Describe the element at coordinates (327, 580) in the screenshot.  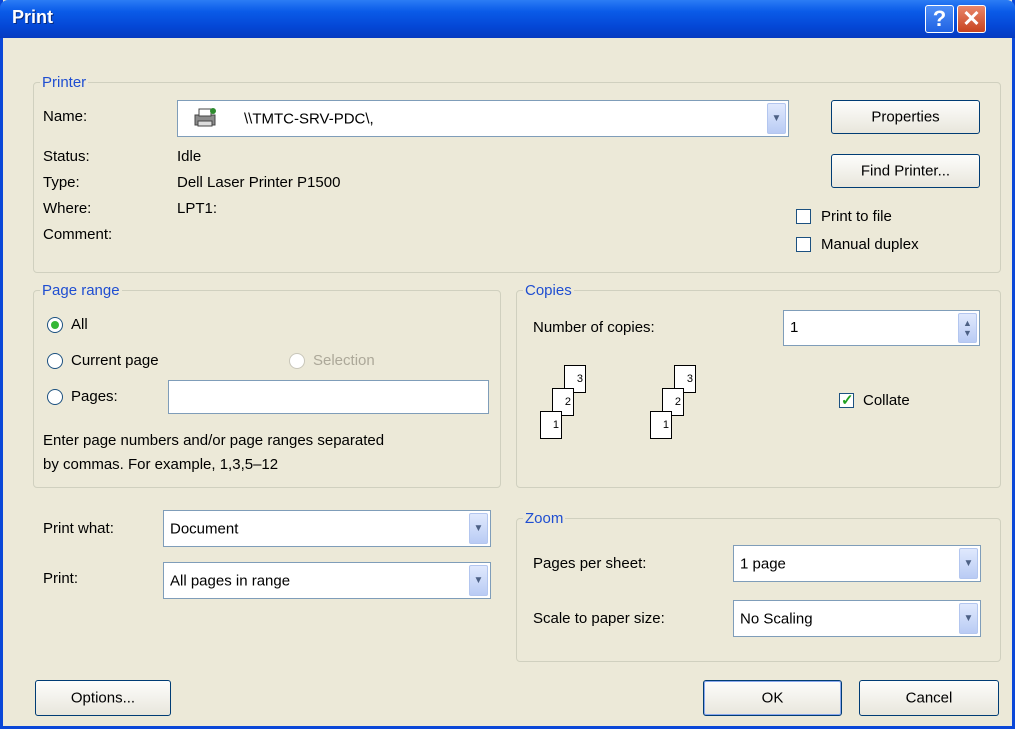
I see `print-select: All pages in range ▼` at that location.